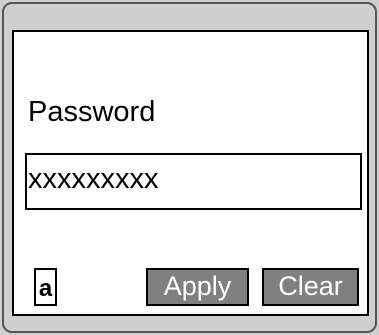  What do you see at coordinates (92, 112) in the screenshot?
I see `password-label: Password` at bounding box center [92, 112].